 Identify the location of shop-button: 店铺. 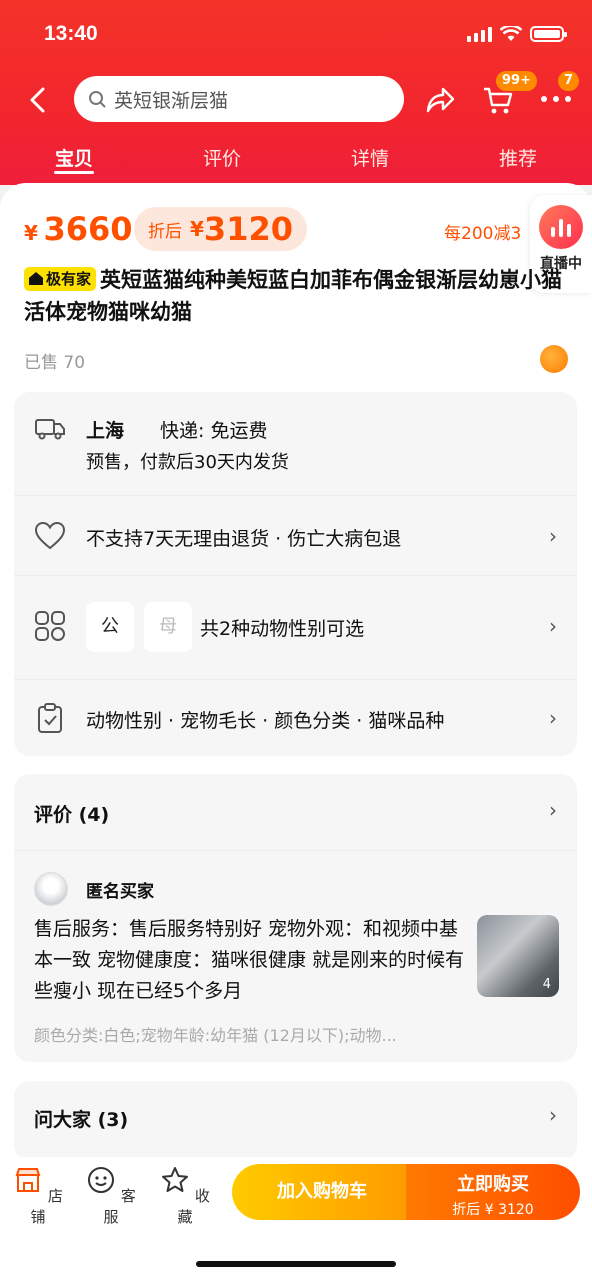
(38, 1196).